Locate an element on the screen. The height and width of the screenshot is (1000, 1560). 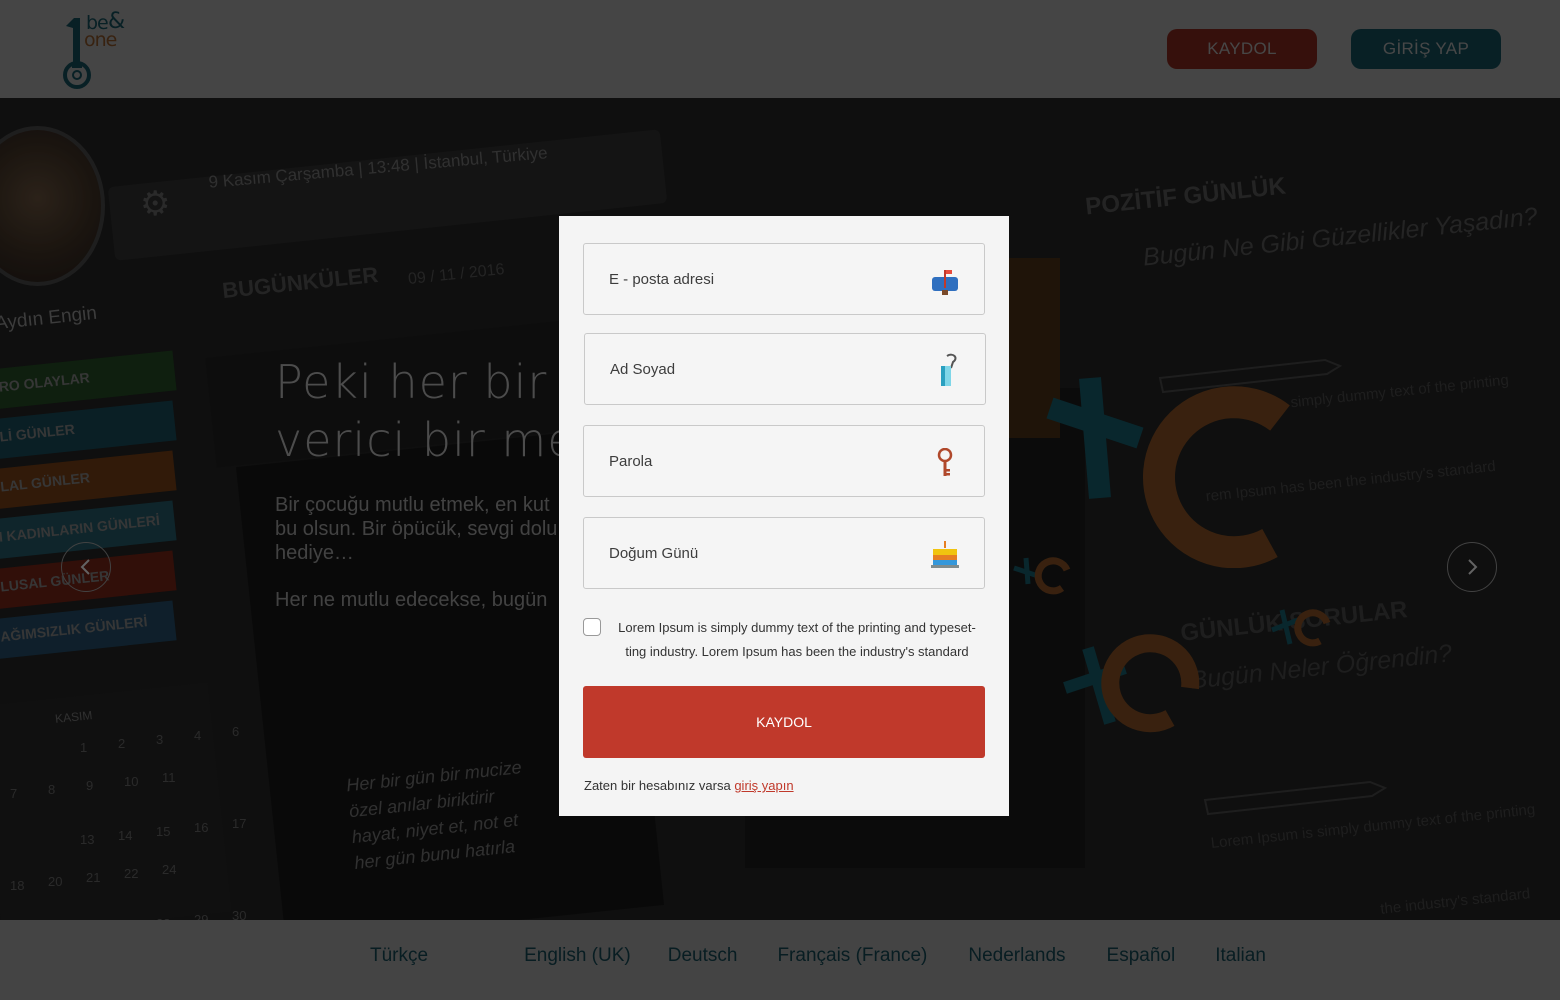
login-link: giriş yapın is located at coordinates (763, 785).